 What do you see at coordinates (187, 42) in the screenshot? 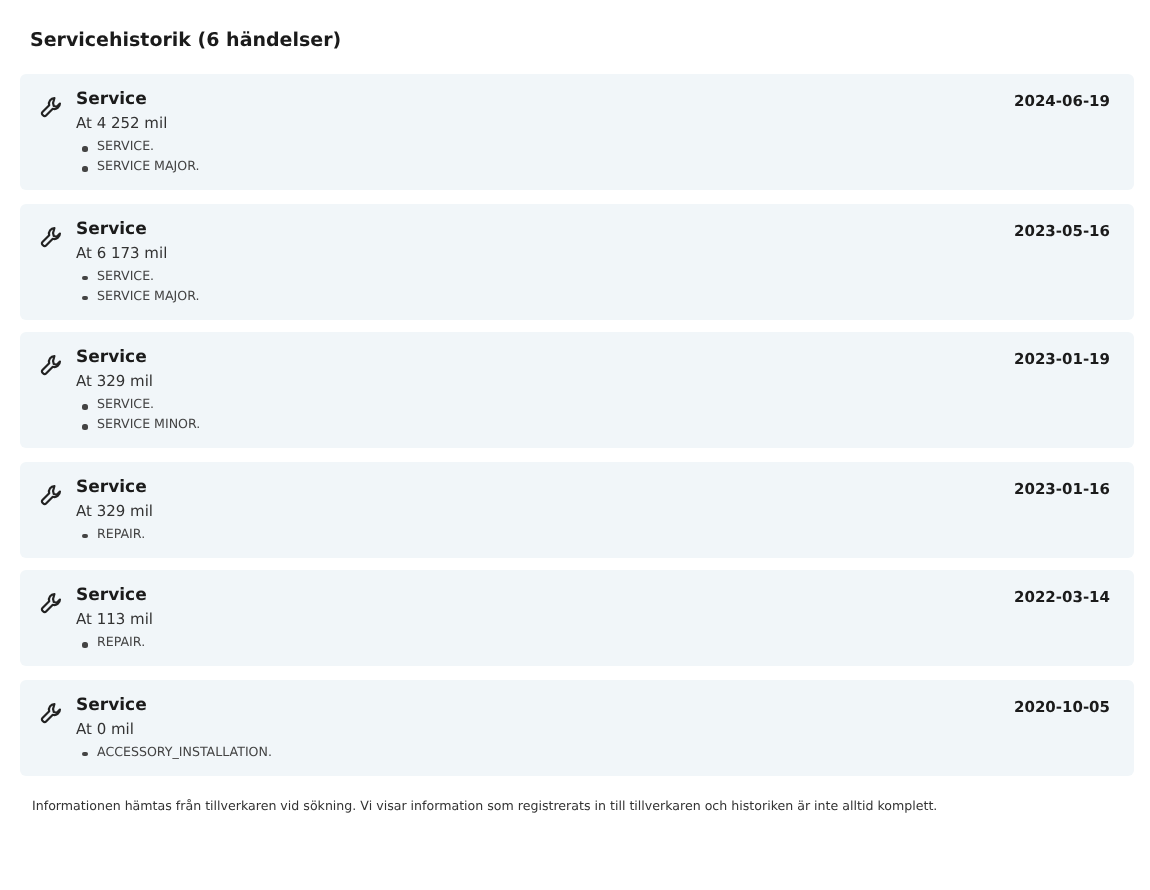
I see `section-heading: Servicehistorik (6 händelser)` at bounding box center [187, 42].